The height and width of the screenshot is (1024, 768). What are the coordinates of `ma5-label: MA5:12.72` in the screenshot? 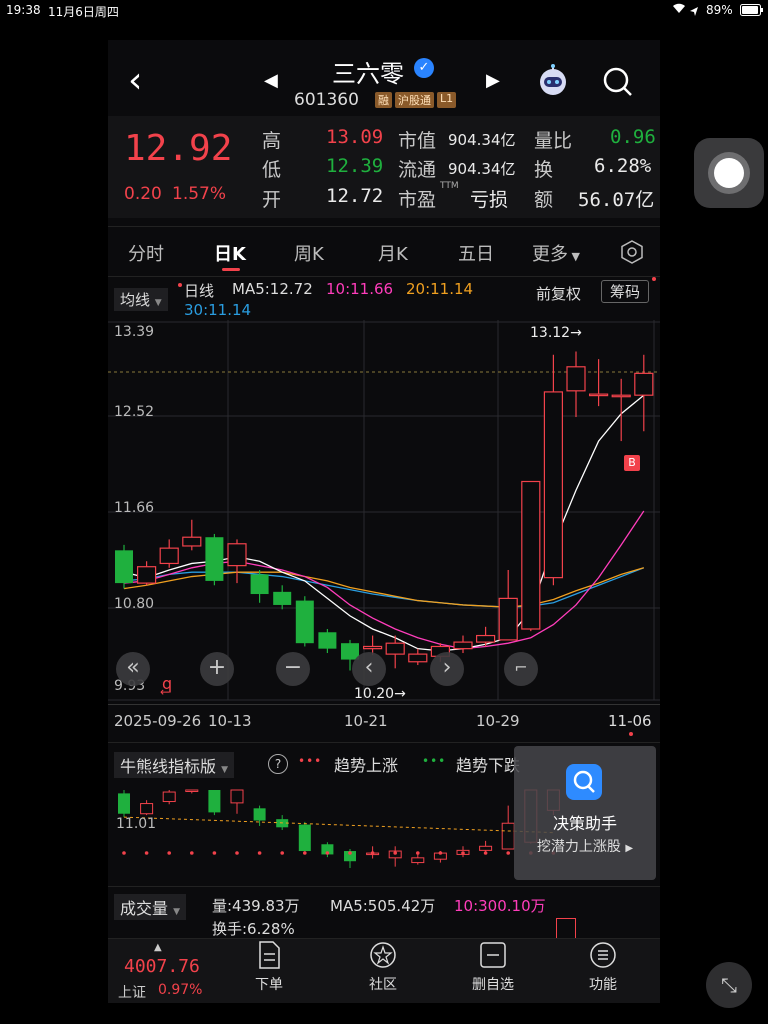 It's located at (272, 289).